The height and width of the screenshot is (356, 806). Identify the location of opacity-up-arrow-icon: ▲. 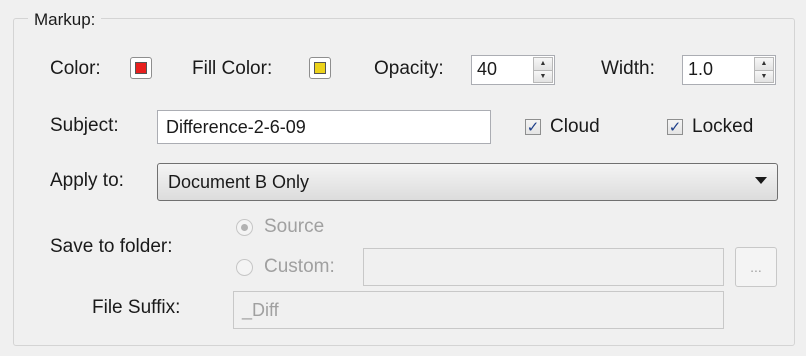
(543, 64).